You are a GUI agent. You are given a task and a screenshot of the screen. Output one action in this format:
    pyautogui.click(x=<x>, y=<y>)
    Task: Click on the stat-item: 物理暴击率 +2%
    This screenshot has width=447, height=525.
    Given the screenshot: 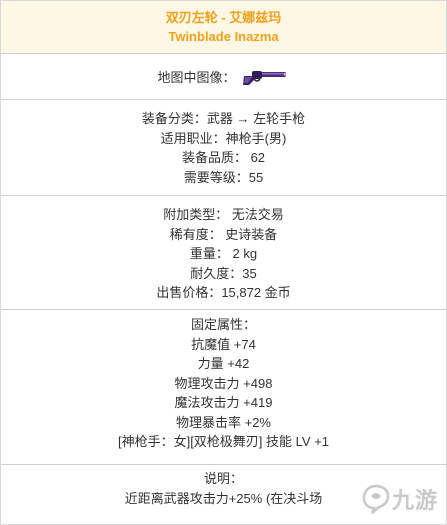 What is the action you would take?
    pyautogui.click(x=223, y=422)
    